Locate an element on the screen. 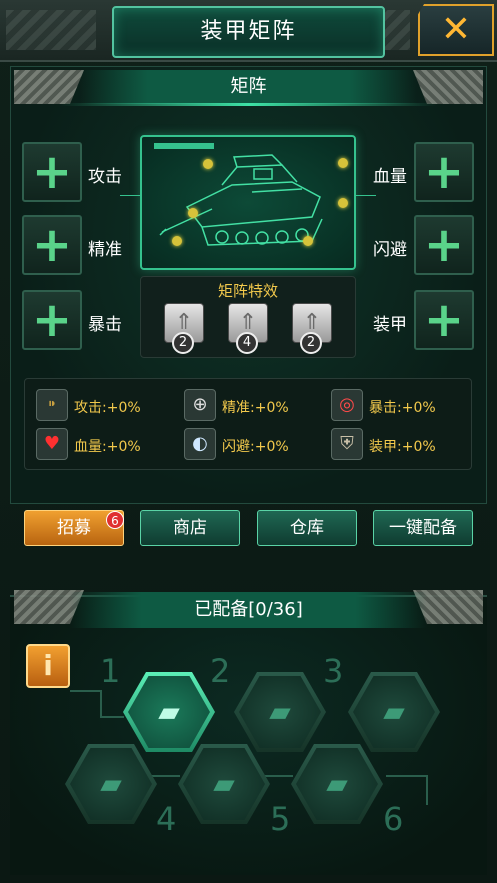 The height and width of the screenshot is (883, 497). slot-crit: + is located at coordinates (52, 320).